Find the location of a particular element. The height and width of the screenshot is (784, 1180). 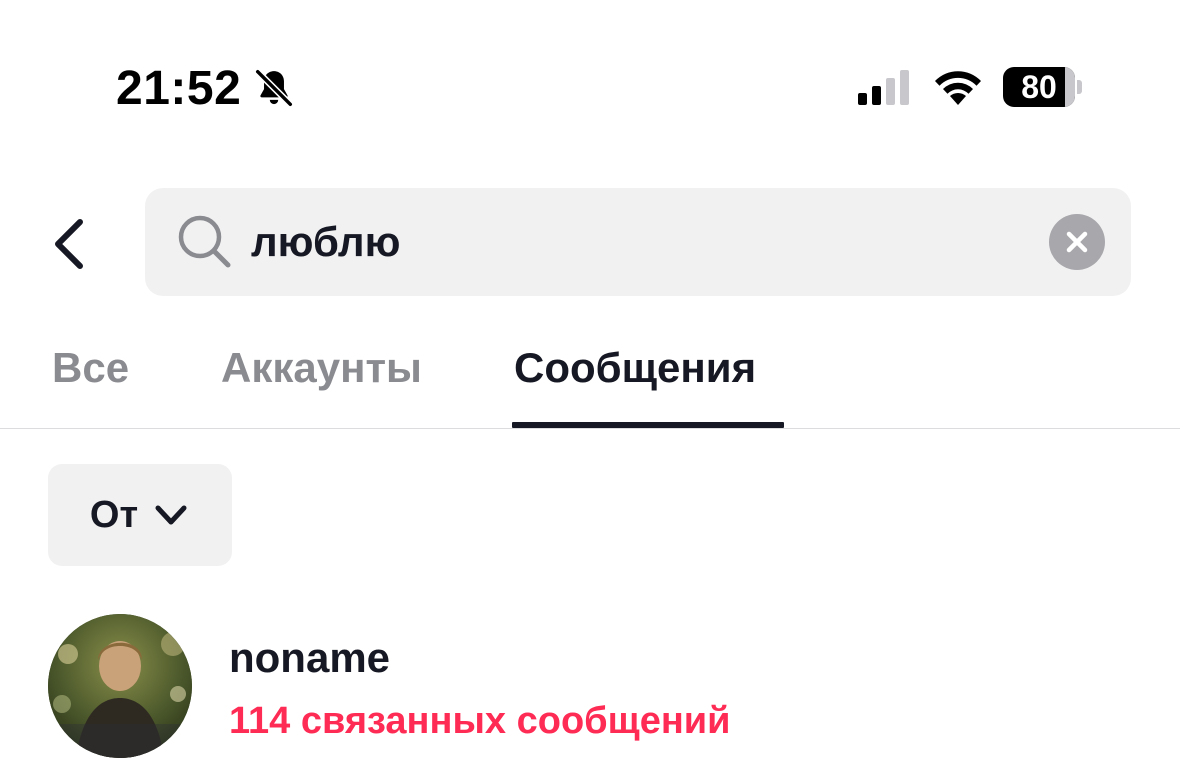

search-tabs: Все Аккаунты Сообщения is located at coordinates (590, 379).